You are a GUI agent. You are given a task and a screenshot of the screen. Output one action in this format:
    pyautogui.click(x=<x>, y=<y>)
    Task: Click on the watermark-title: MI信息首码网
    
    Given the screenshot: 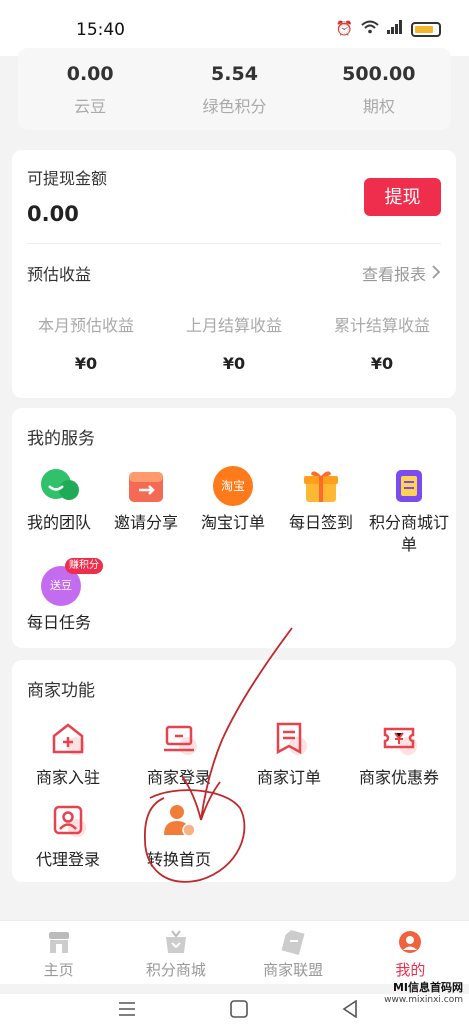 What is the action you would take?
    pyautogui.click(x=427, y=987)
    